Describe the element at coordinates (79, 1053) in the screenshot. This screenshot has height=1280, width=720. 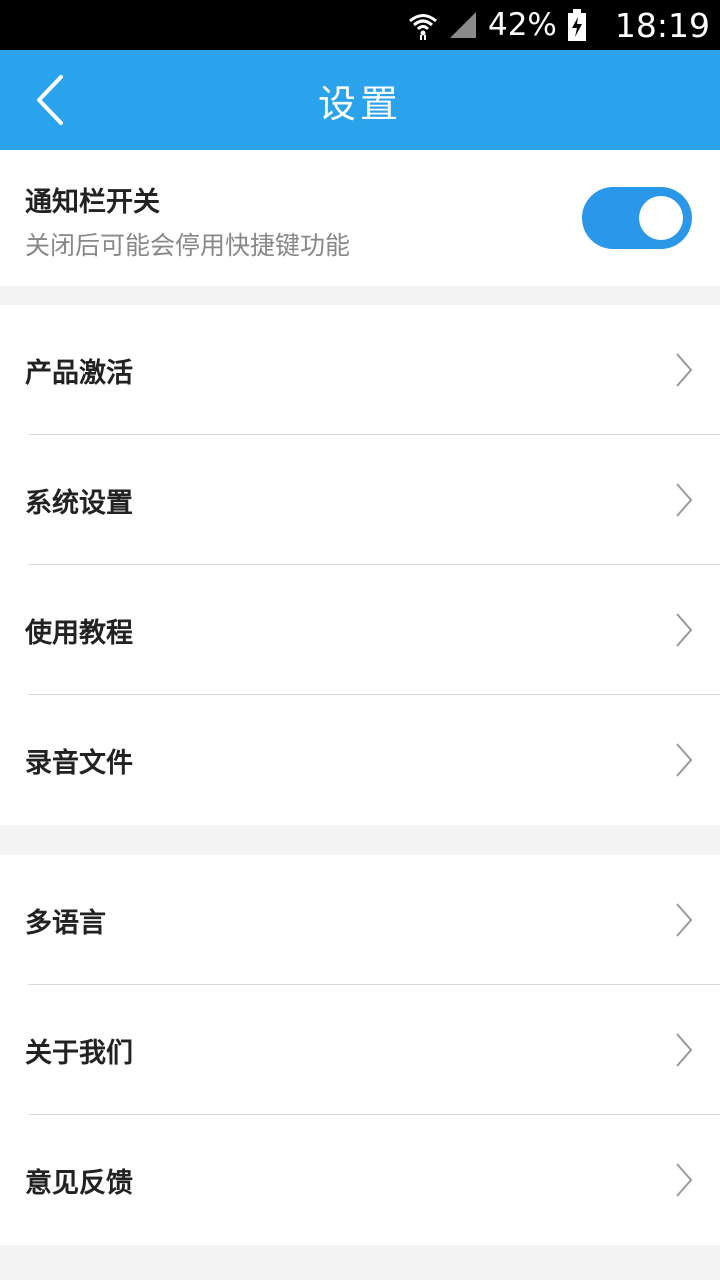
I see `list-item-label: 关于我们` at that location.